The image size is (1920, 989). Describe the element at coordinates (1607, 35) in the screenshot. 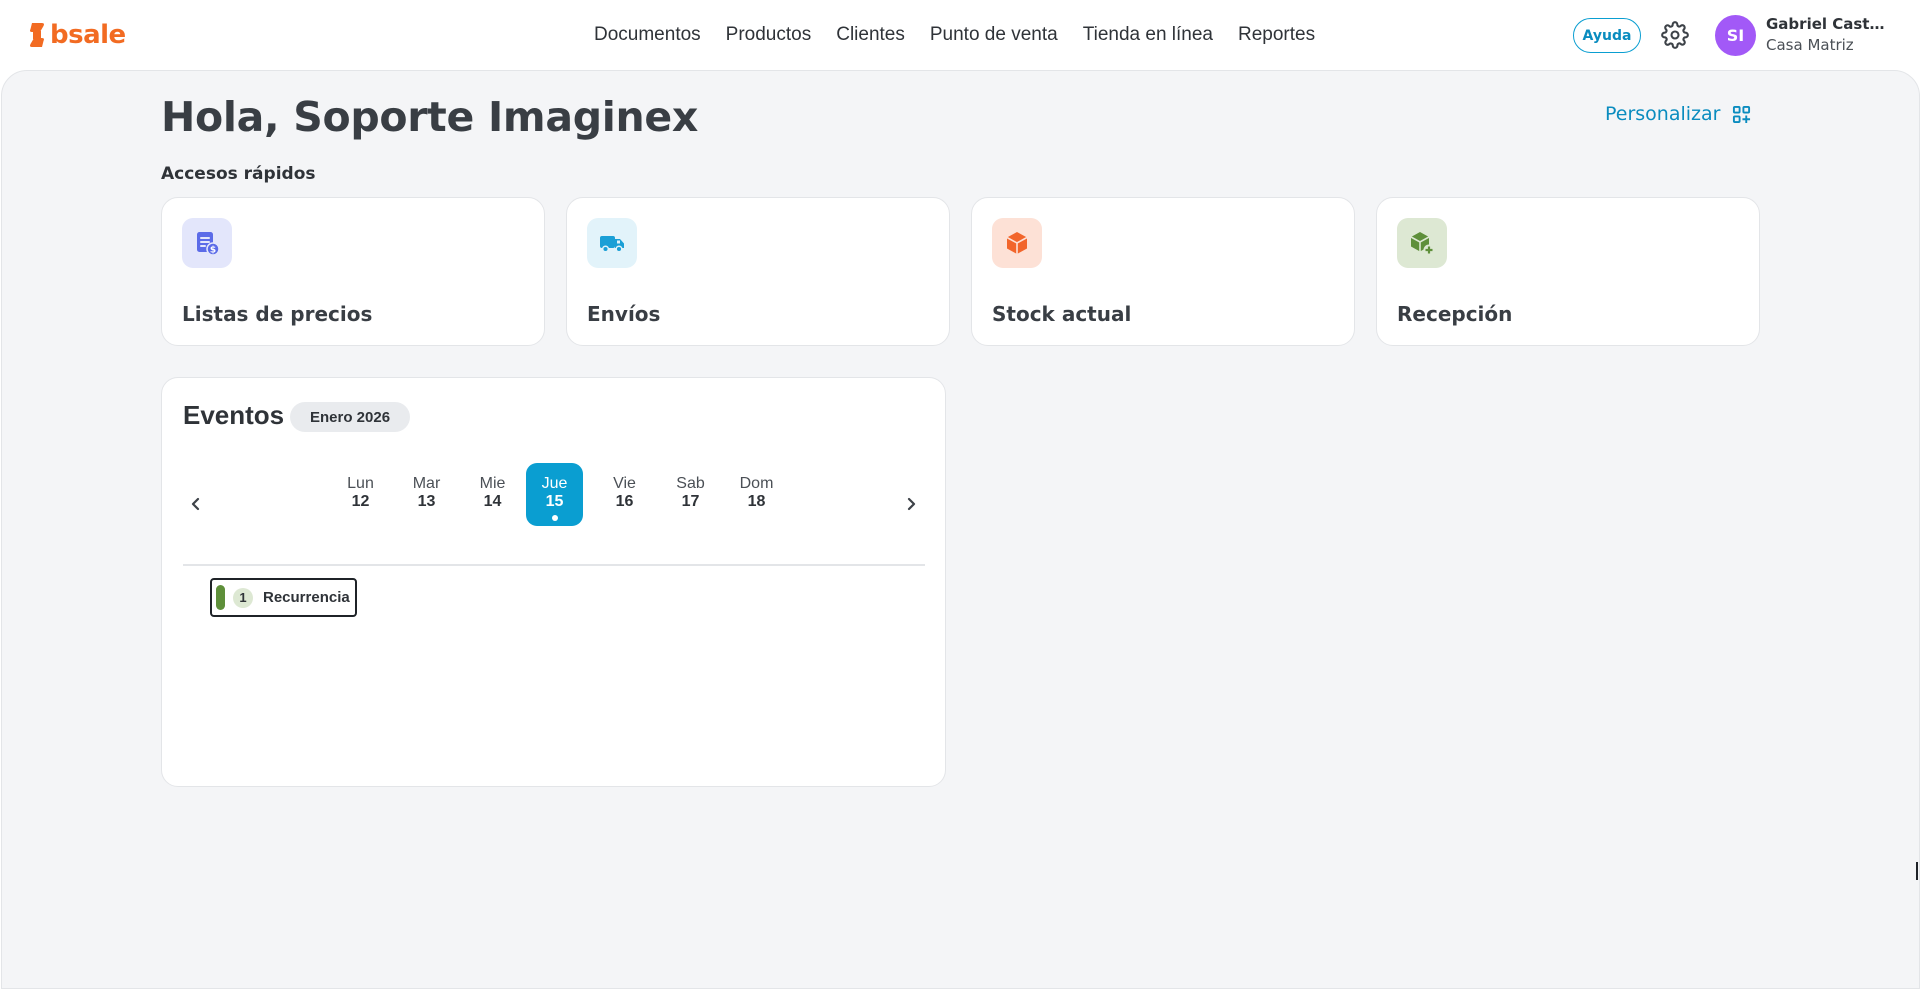

I see `help-button: Ayuda` at that location.